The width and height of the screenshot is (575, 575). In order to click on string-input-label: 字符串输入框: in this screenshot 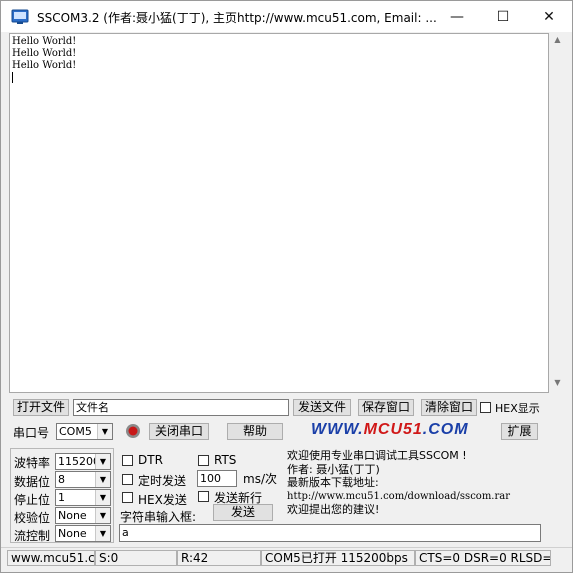, I will do `click(158, 517)`.